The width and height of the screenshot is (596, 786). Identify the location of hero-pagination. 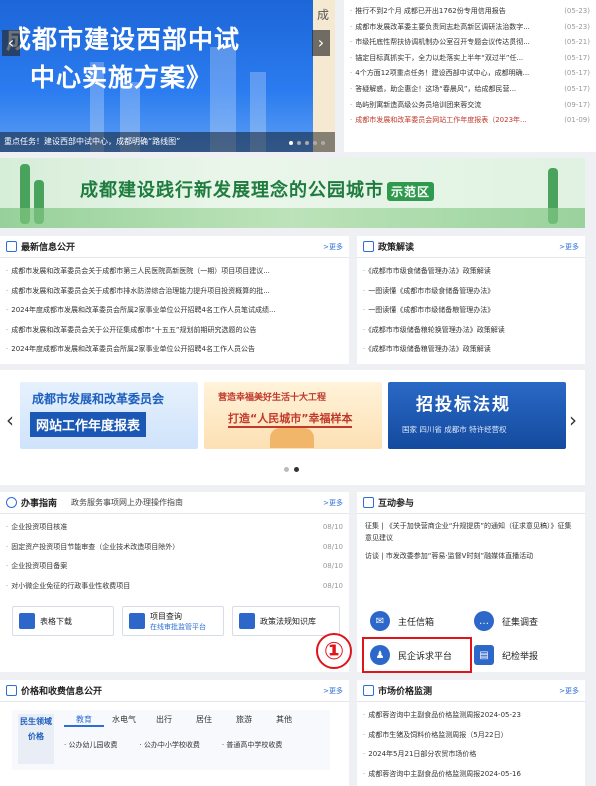
(307, 143).